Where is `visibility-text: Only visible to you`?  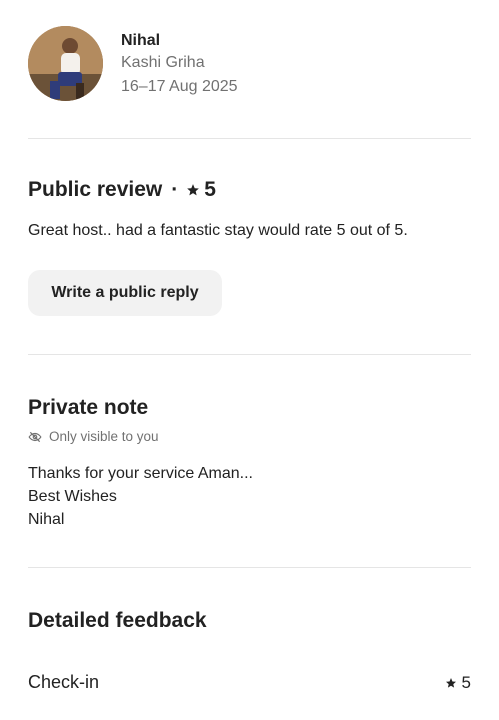
visibility-text: Only visible to you is located at coordinates (104, 436).